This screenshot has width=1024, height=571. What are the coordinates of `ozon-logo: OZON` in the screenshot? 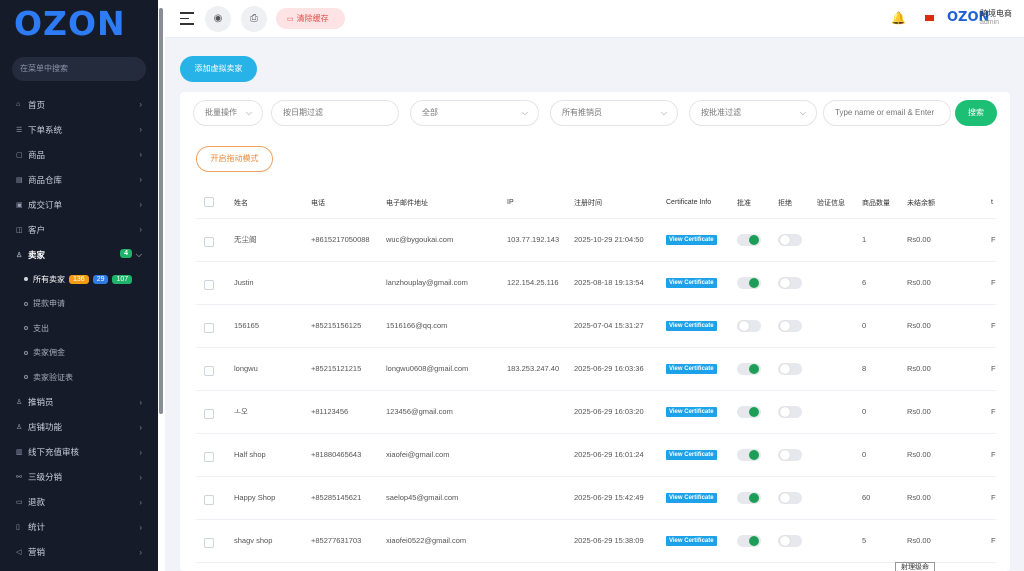 It's located at (79, 23).